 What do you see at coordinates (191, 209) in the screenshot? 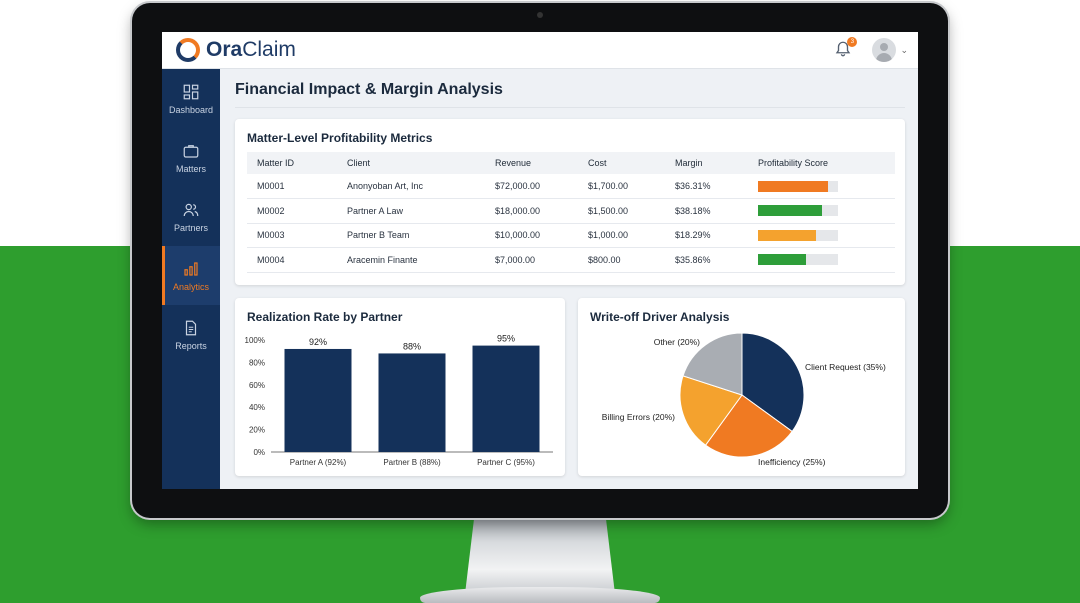
I see `users-icon` at bounding box center [191, 209].